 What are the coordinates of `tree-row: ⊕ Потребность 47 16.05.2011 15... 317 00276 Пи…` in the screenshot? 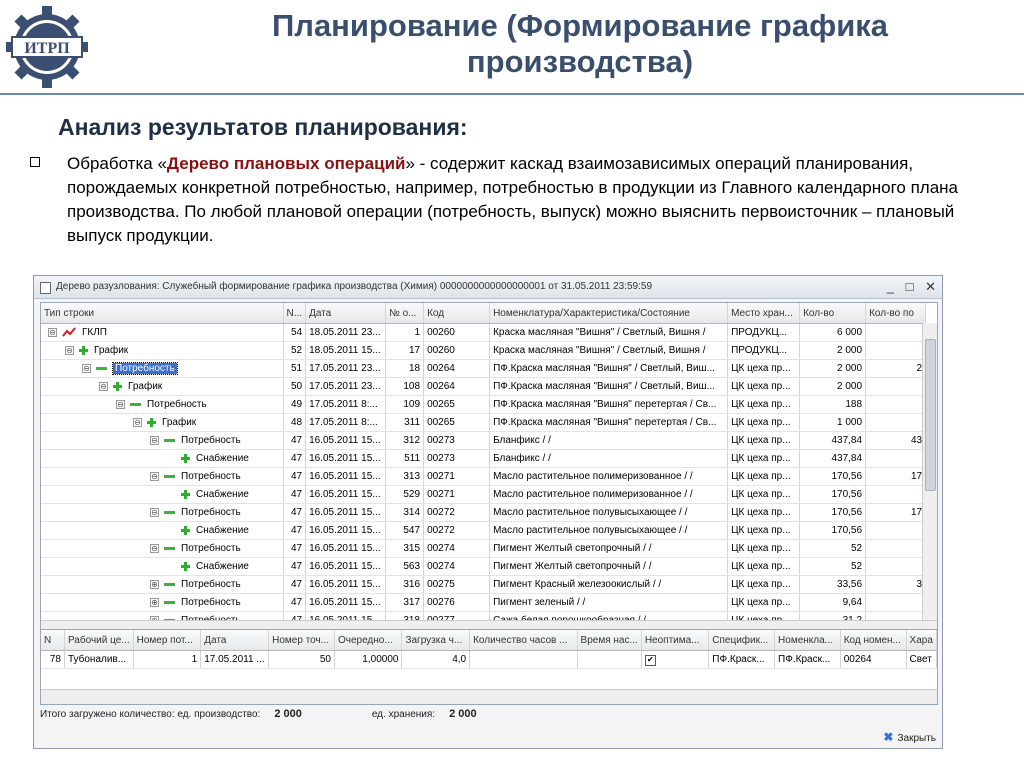 It's located at (484, 602).